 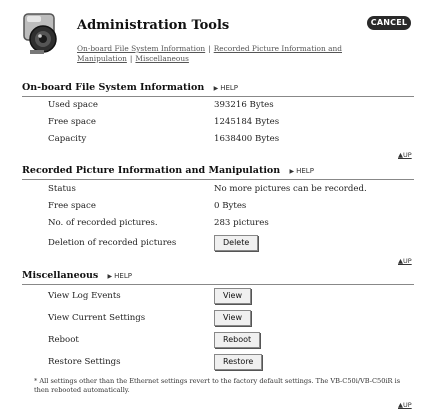 I want to click on section-title: On-board File System Information, so click(x=113, y=87).